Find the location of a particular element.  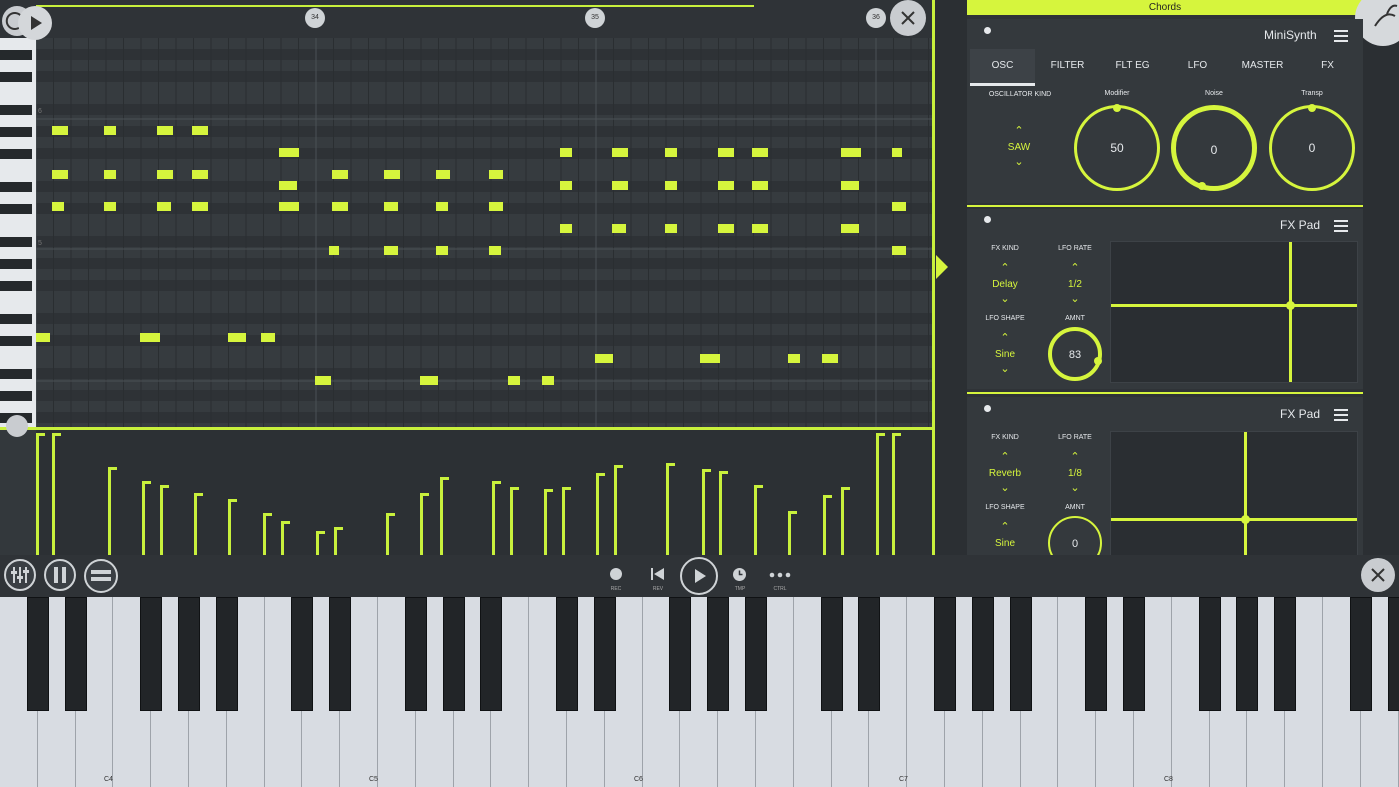

play-button is located at coordinates (35, 23).